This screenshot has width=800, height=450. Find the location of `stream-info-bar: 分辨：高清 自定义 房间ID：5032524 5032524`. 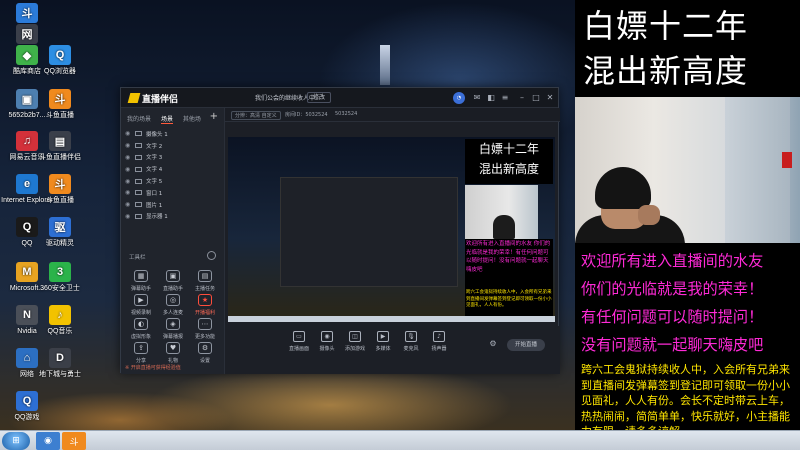

stream-info-bar: 分辨：高清 自定义 房间ID：5032524 5032524 is located at coordinates (392, 115).